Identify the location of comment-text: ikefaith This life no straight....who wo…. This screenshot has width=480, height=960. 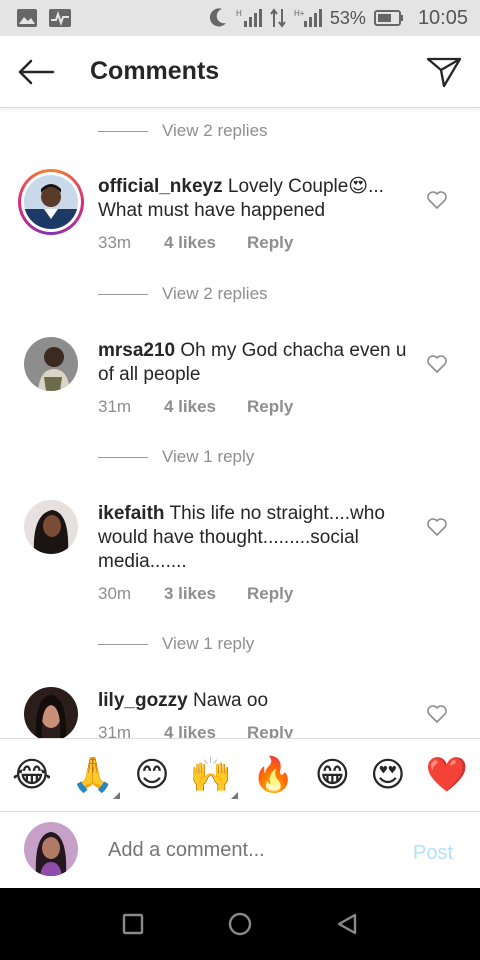
(253, 538).